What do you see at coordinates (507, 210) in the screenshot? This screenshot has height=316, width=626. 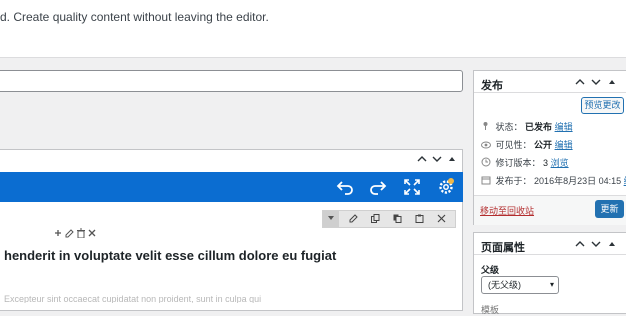 I see `move-to-trash-link: 移动至回收站` at bounding box center [507, 210].